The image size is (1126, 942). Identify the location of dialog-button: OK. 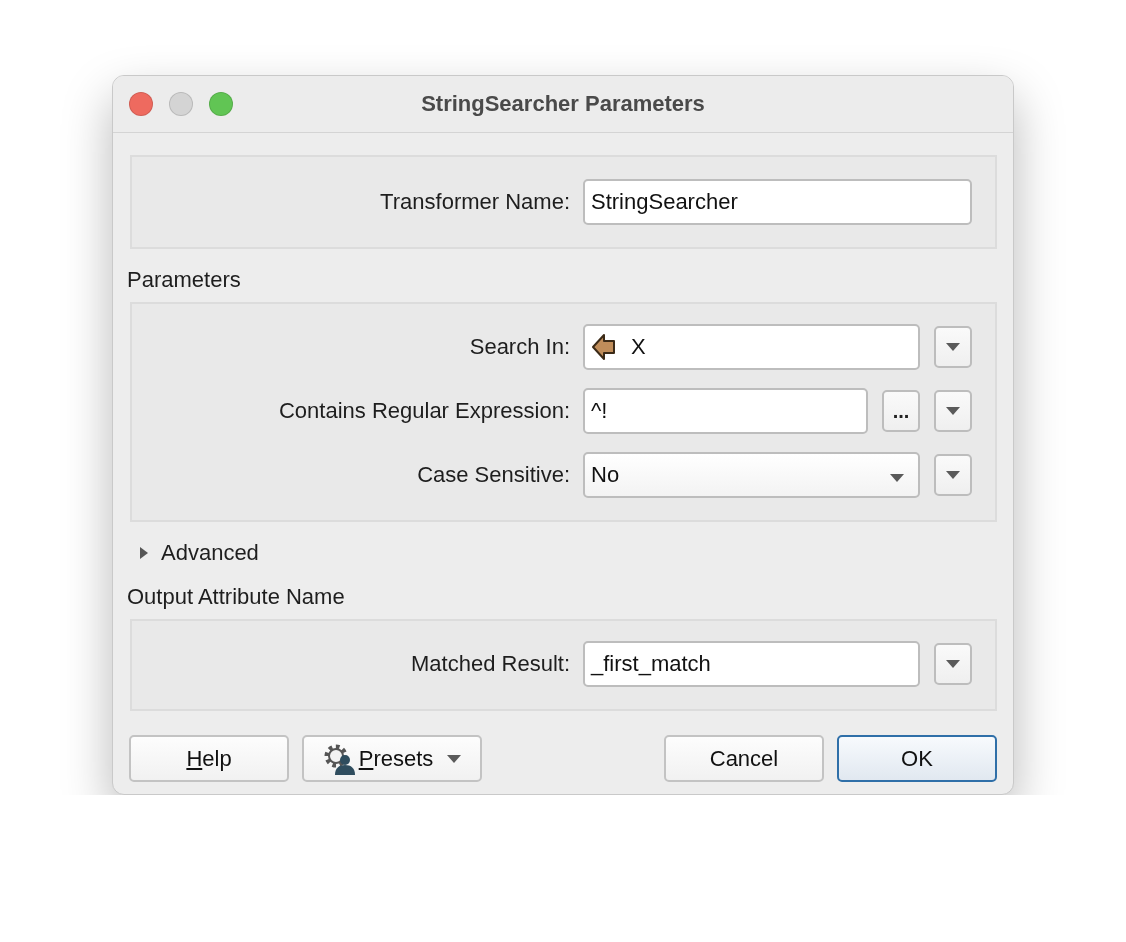
(917, 758).